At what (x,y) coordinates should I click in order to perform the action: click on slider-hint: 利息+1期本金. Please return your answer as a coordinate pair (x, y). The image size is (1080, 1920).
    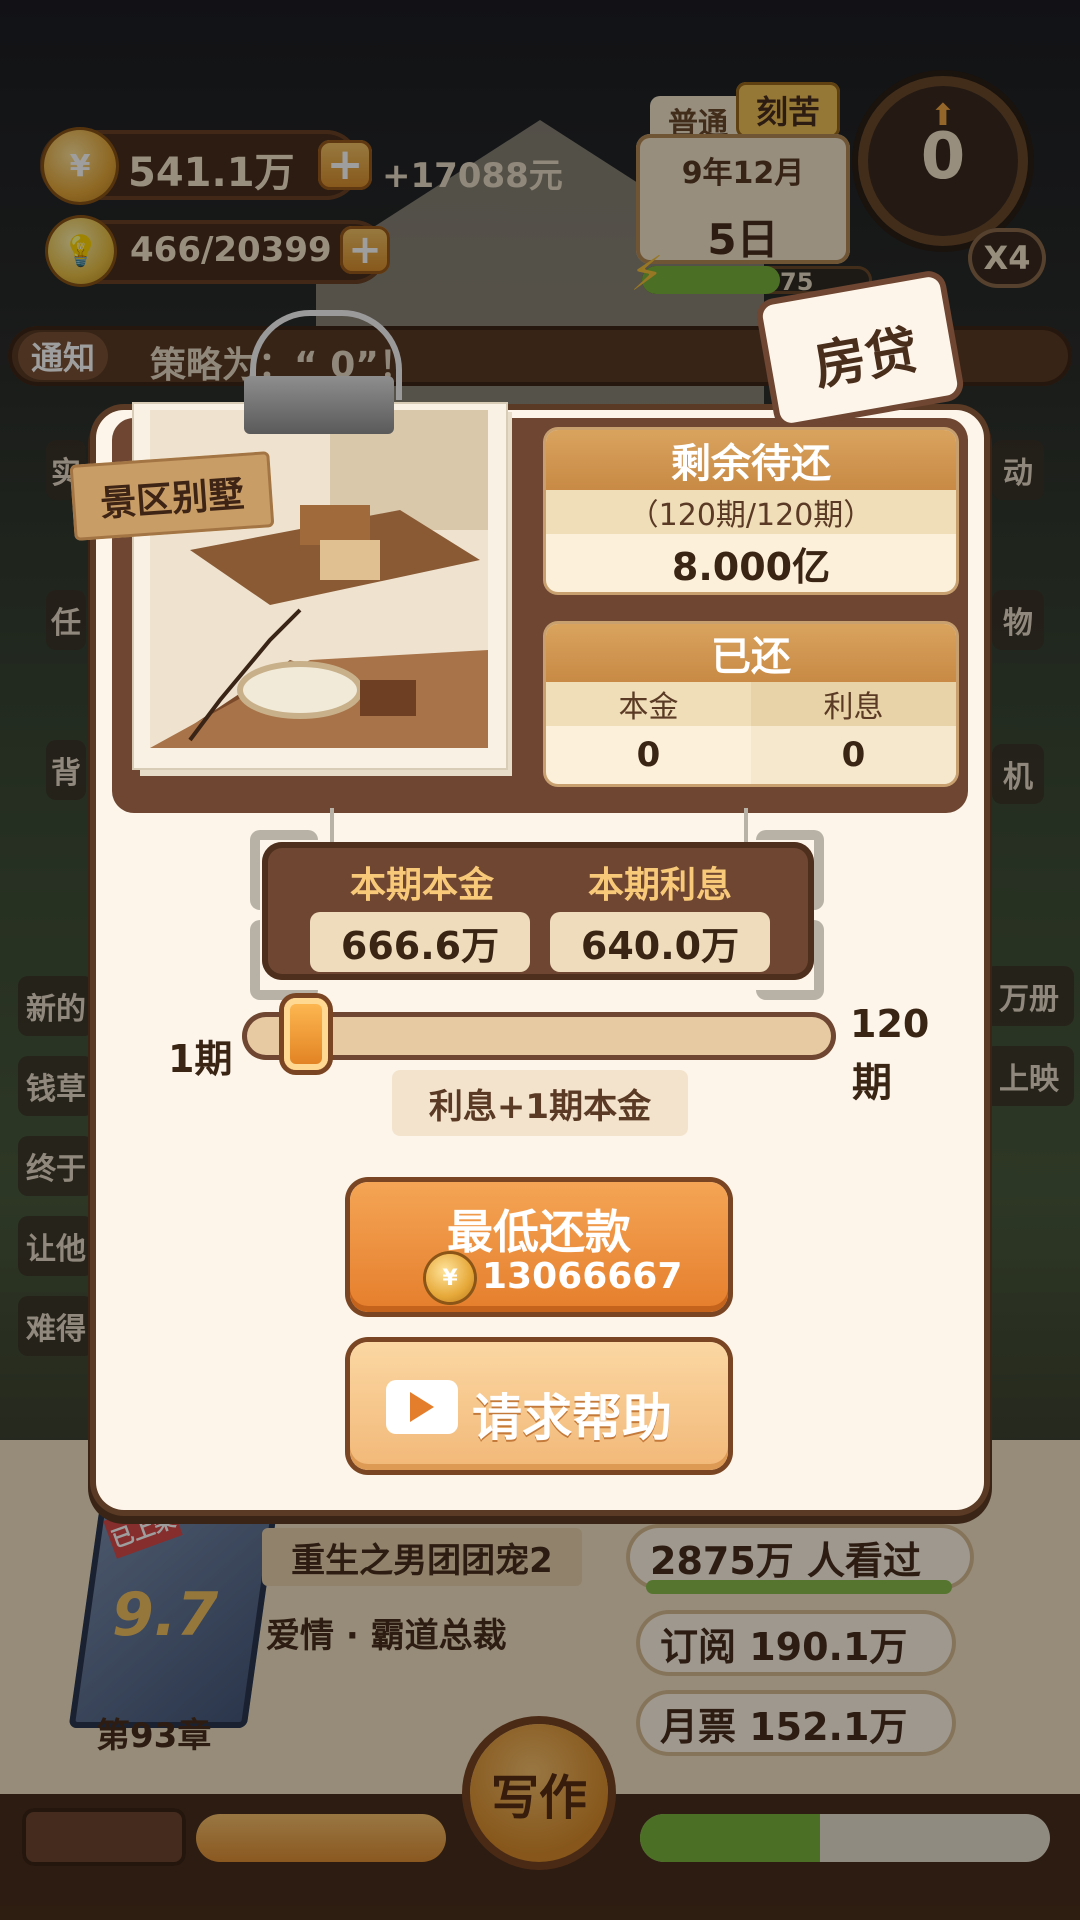
    Looking at the image, I should click on (540, 1103).